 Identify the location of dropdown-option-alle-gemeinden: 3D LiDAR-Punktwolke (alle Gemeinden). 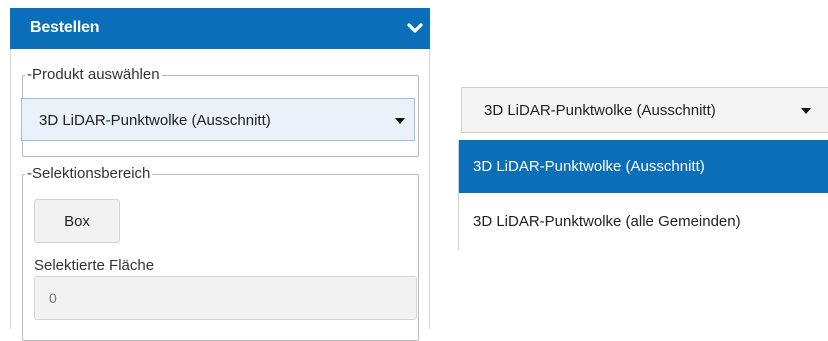
(643, 222).